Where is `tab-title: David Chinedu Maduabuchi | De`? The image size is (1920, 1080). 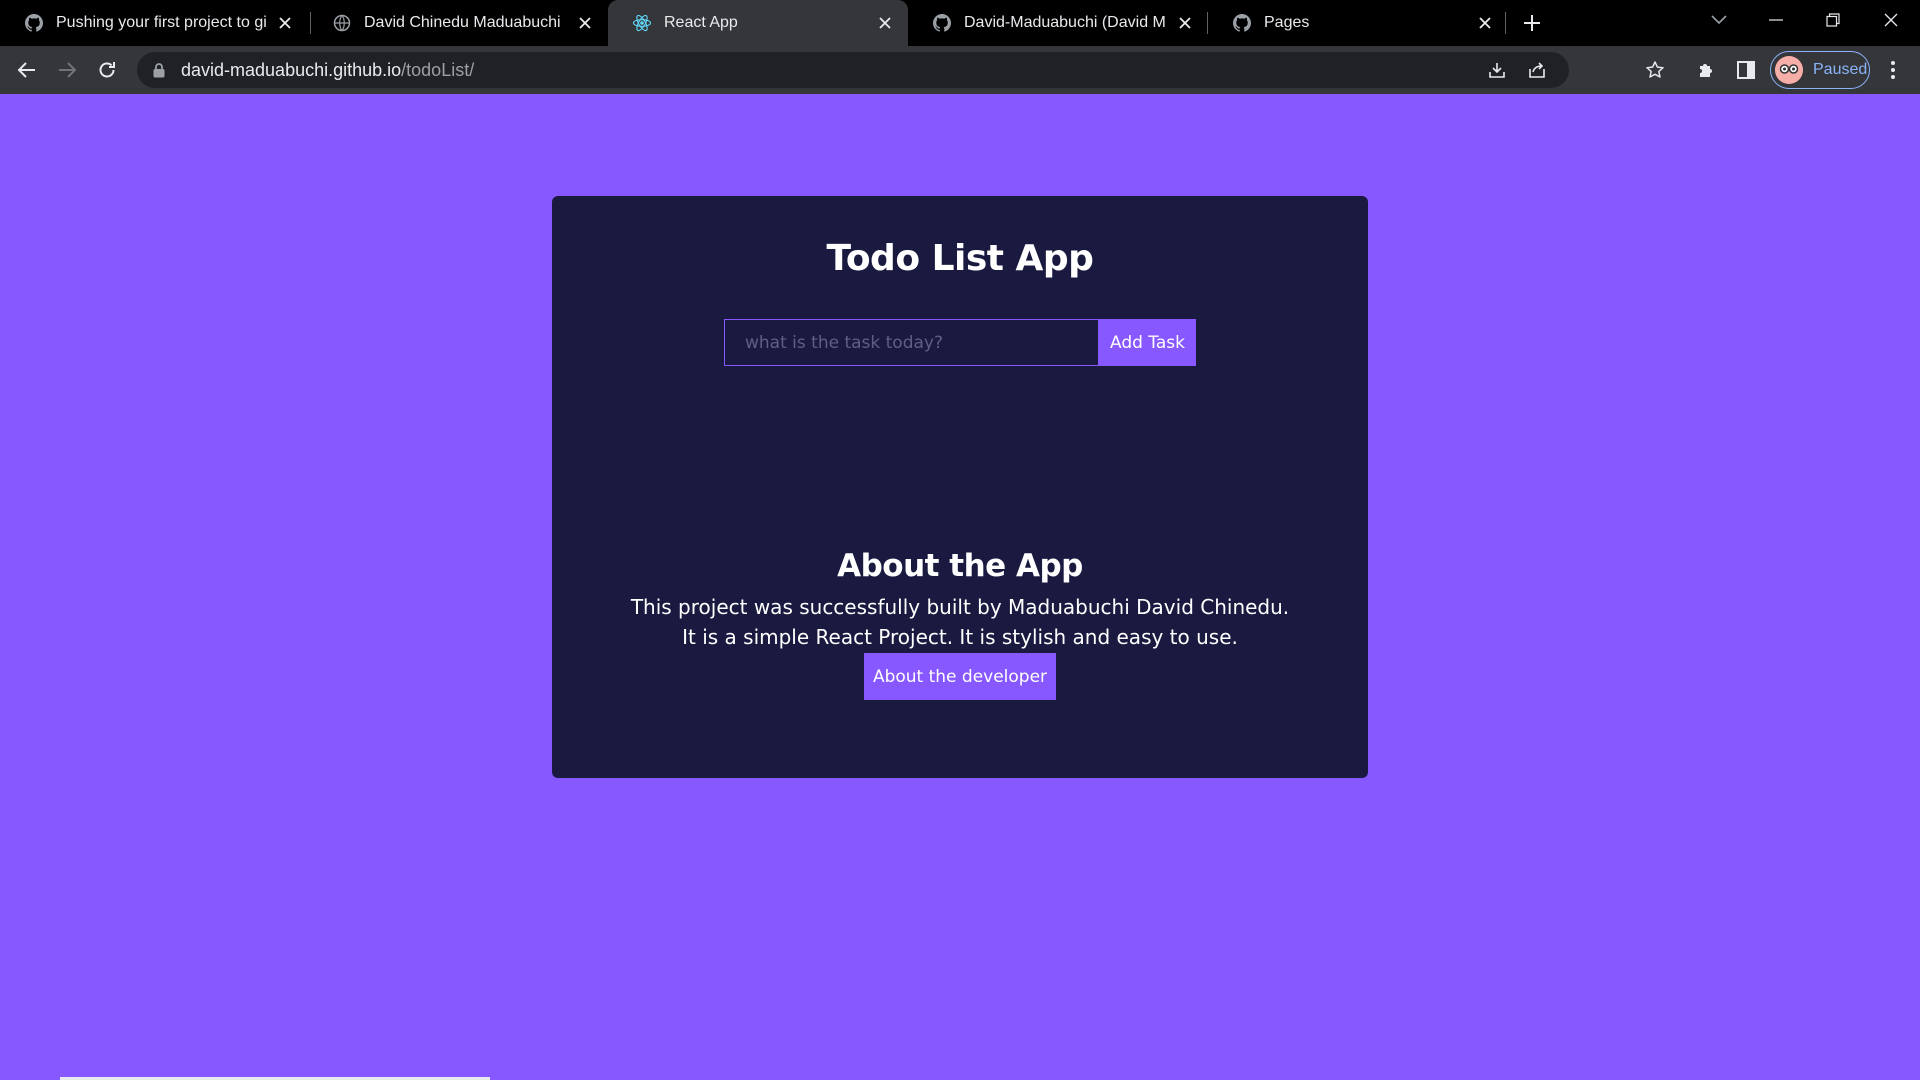 tab-title: David Chinedu Maduabuchi | De is located at coordinates (465, 22).